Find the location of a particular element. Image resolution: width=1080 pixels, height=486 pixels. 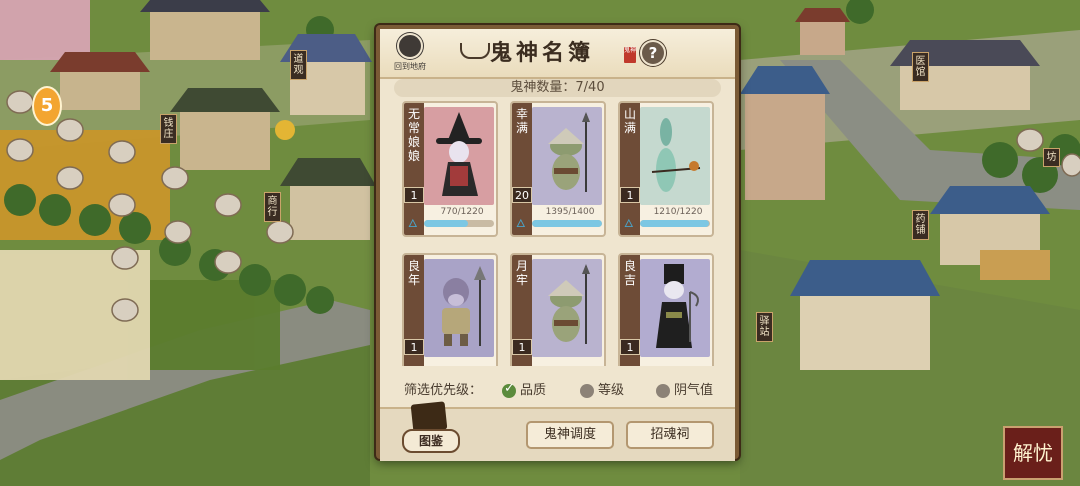

street-sign: 驿站 is located at coordinates (764, 327).